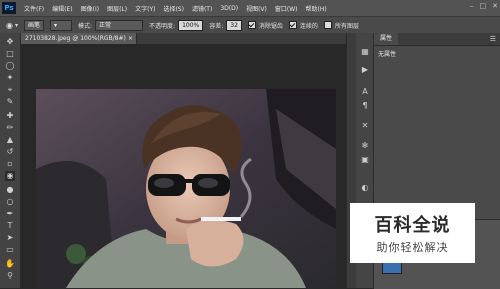  I want to click on tool-preset-picker: ◉ ▾, so click(12, 25).